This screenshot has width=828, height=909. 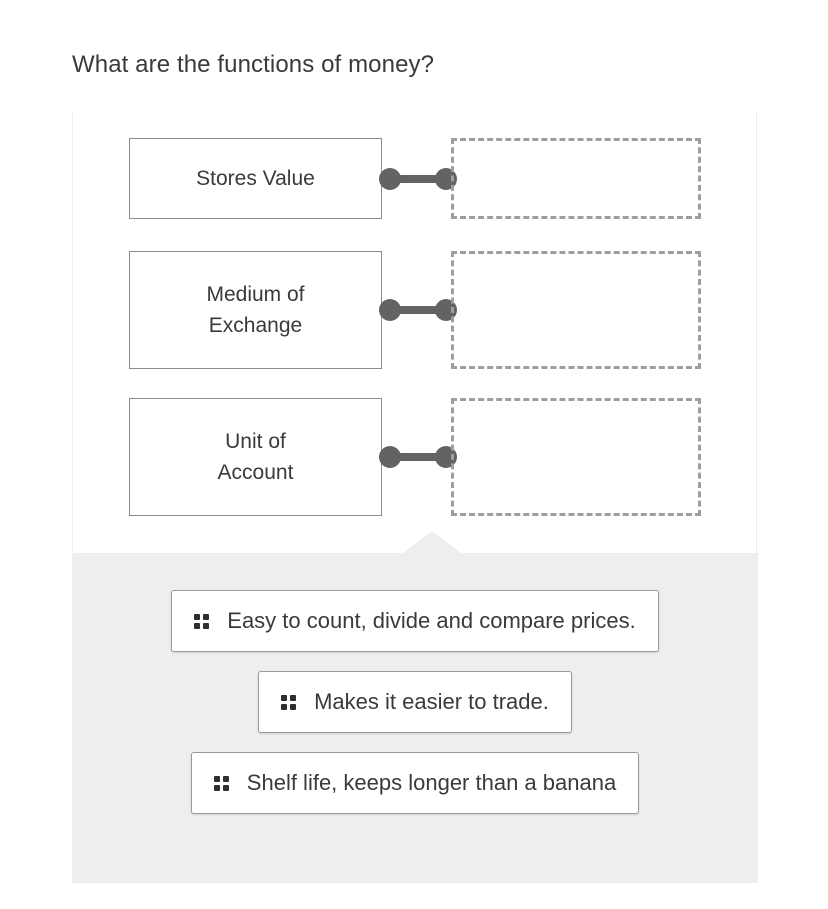 What do you see at coordinates (431, 701) in the screenshot?
I see `answer-option-label: Makes it easier to trade.` at bounding box center [431, 701].